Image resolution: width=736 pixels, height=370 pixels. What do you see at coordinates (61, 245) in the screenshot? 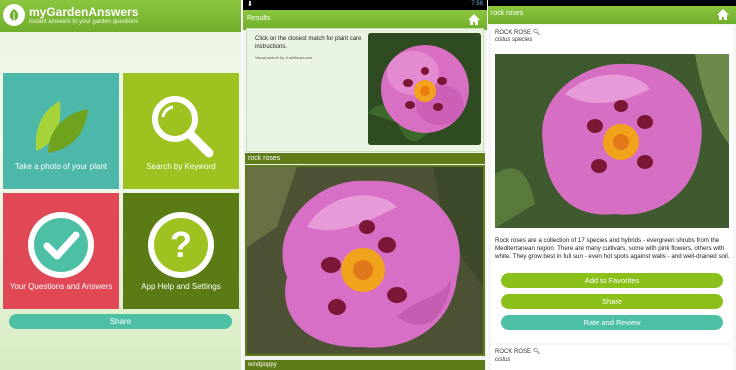
I see `checkmark-icon` at bounding box center [61, 245].